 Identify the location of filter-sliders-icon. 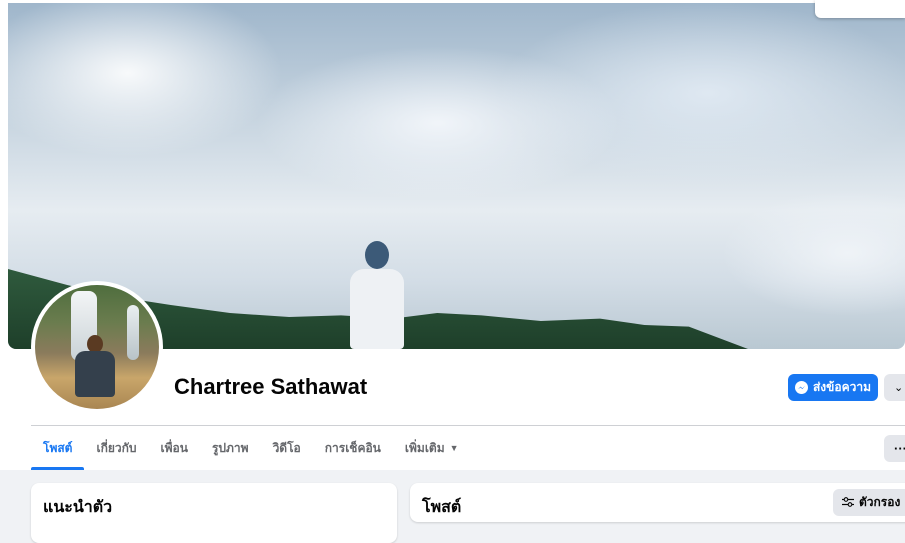
(848, 503).